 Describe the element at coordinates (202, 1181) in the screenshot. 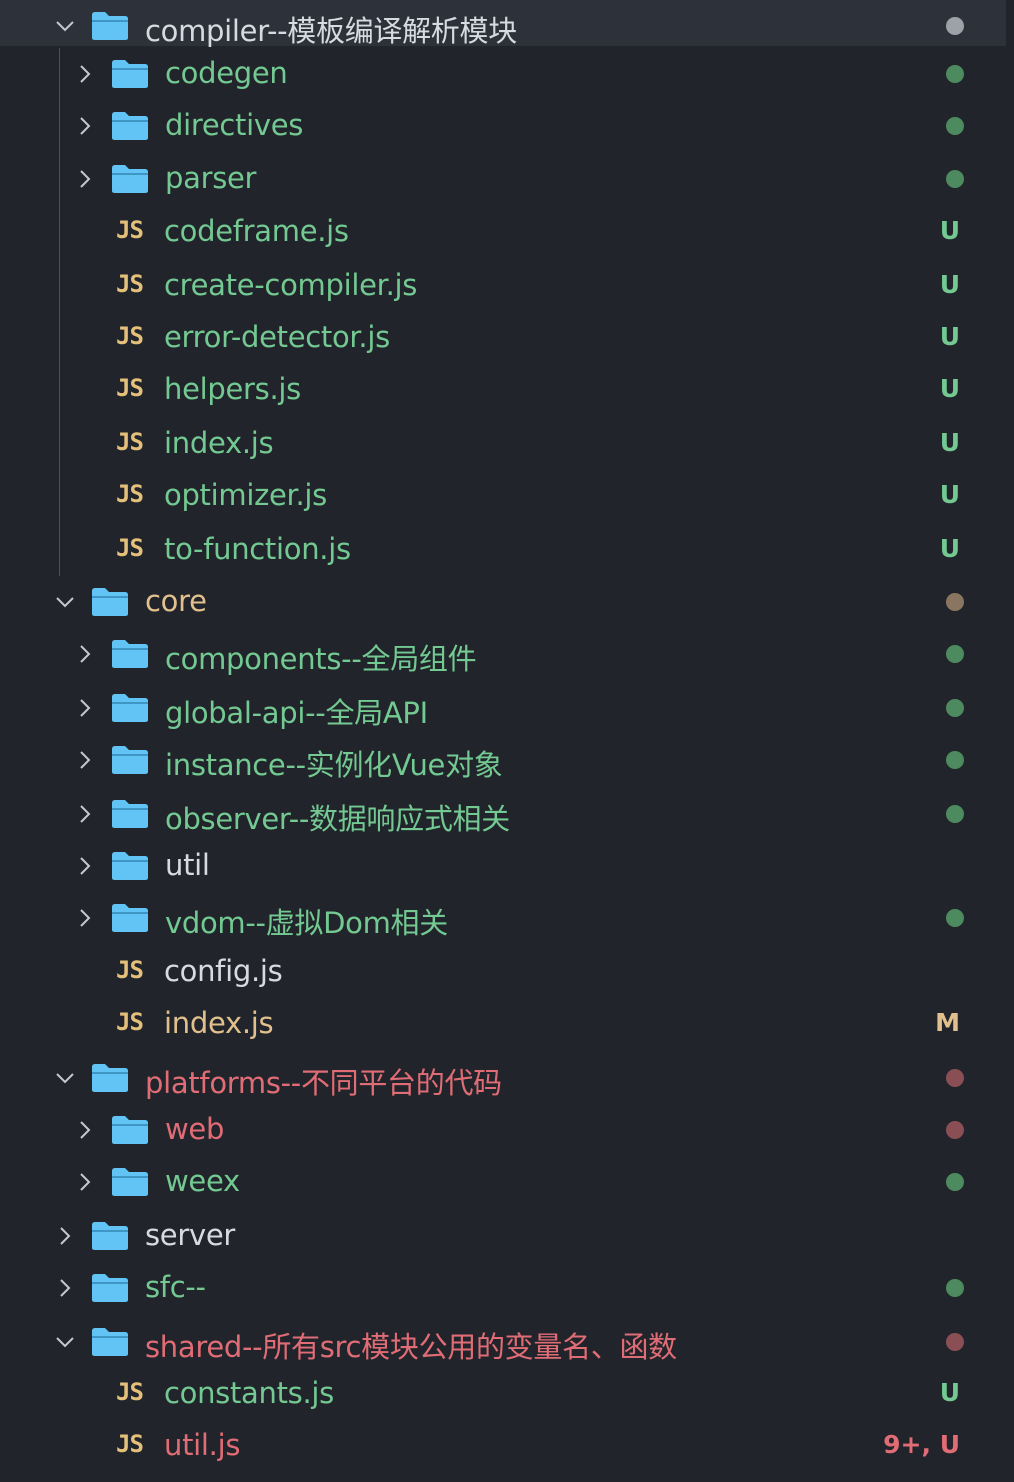

I see `folder-name: weex` at that location.